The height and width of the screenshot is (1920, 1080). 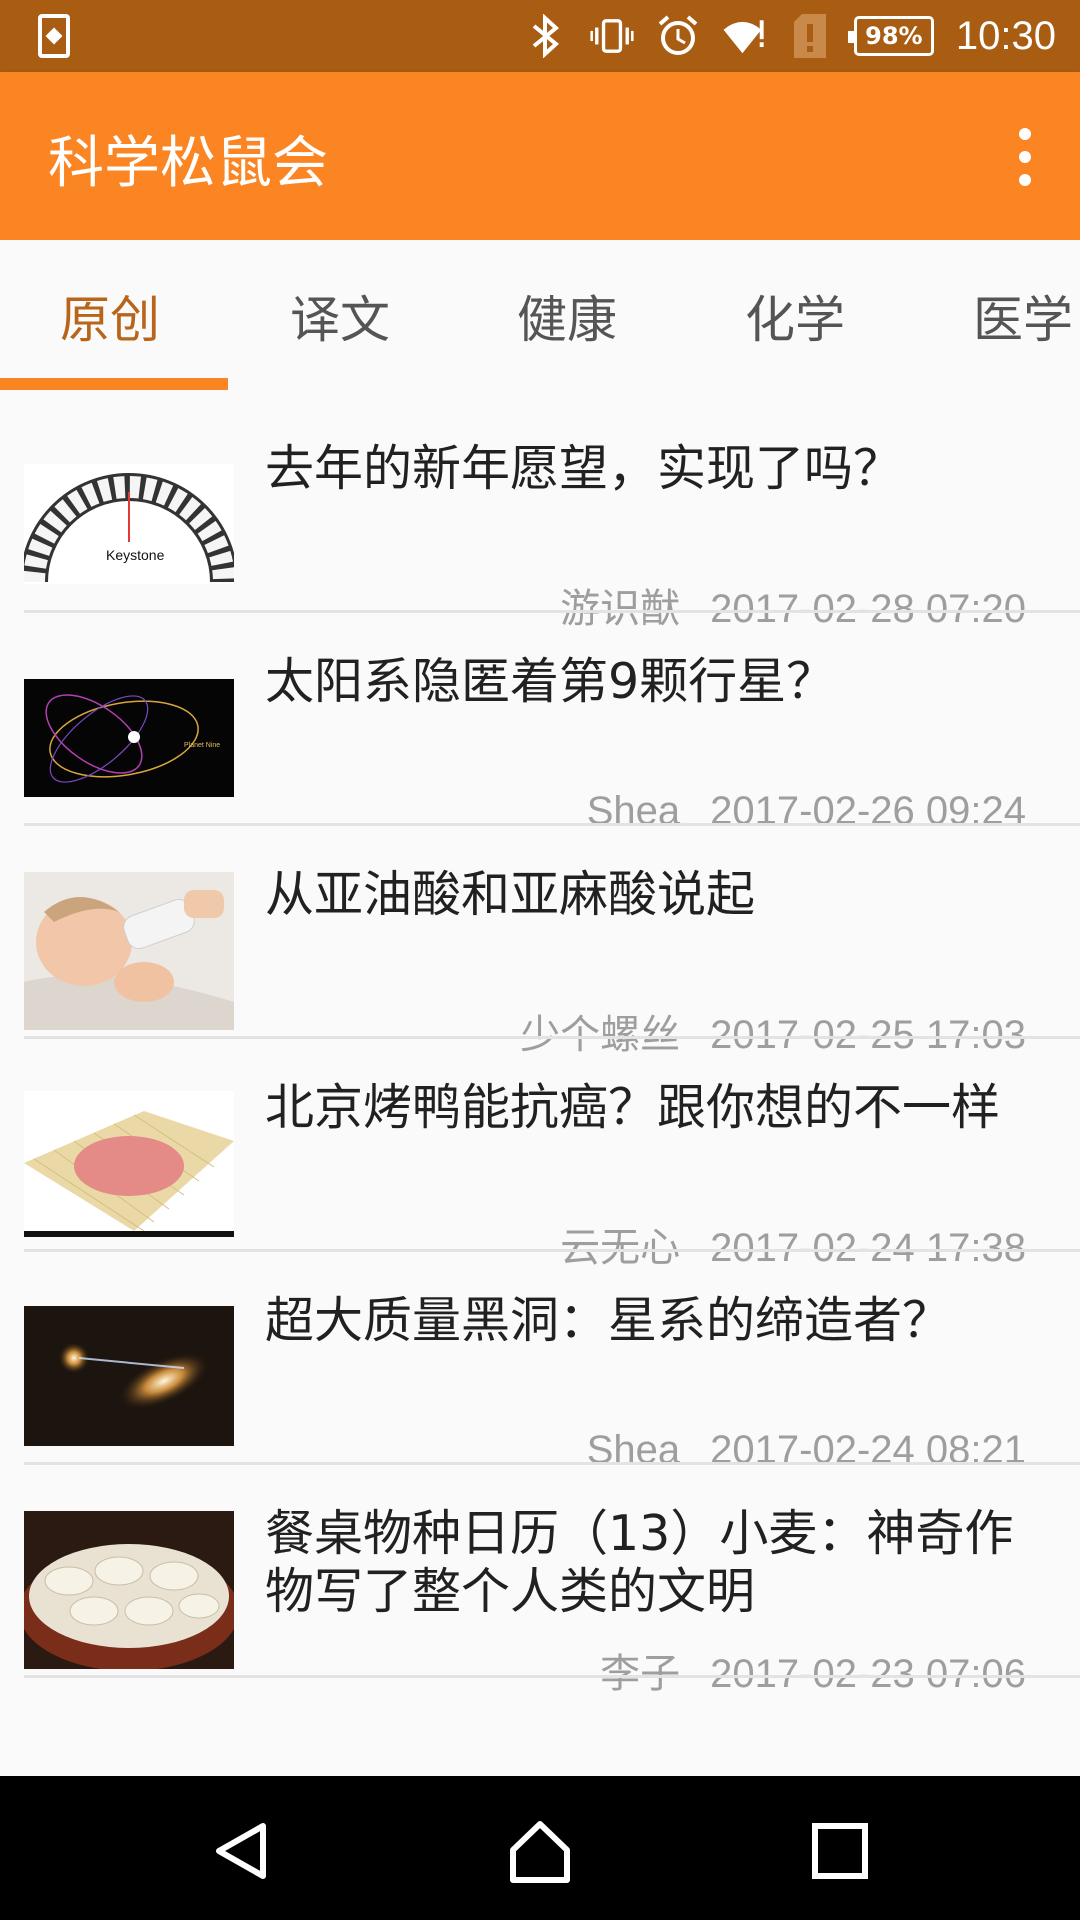 I want to click on article-title: 从亚油酸和亚麻酸说起, so click(x=510, y=894).